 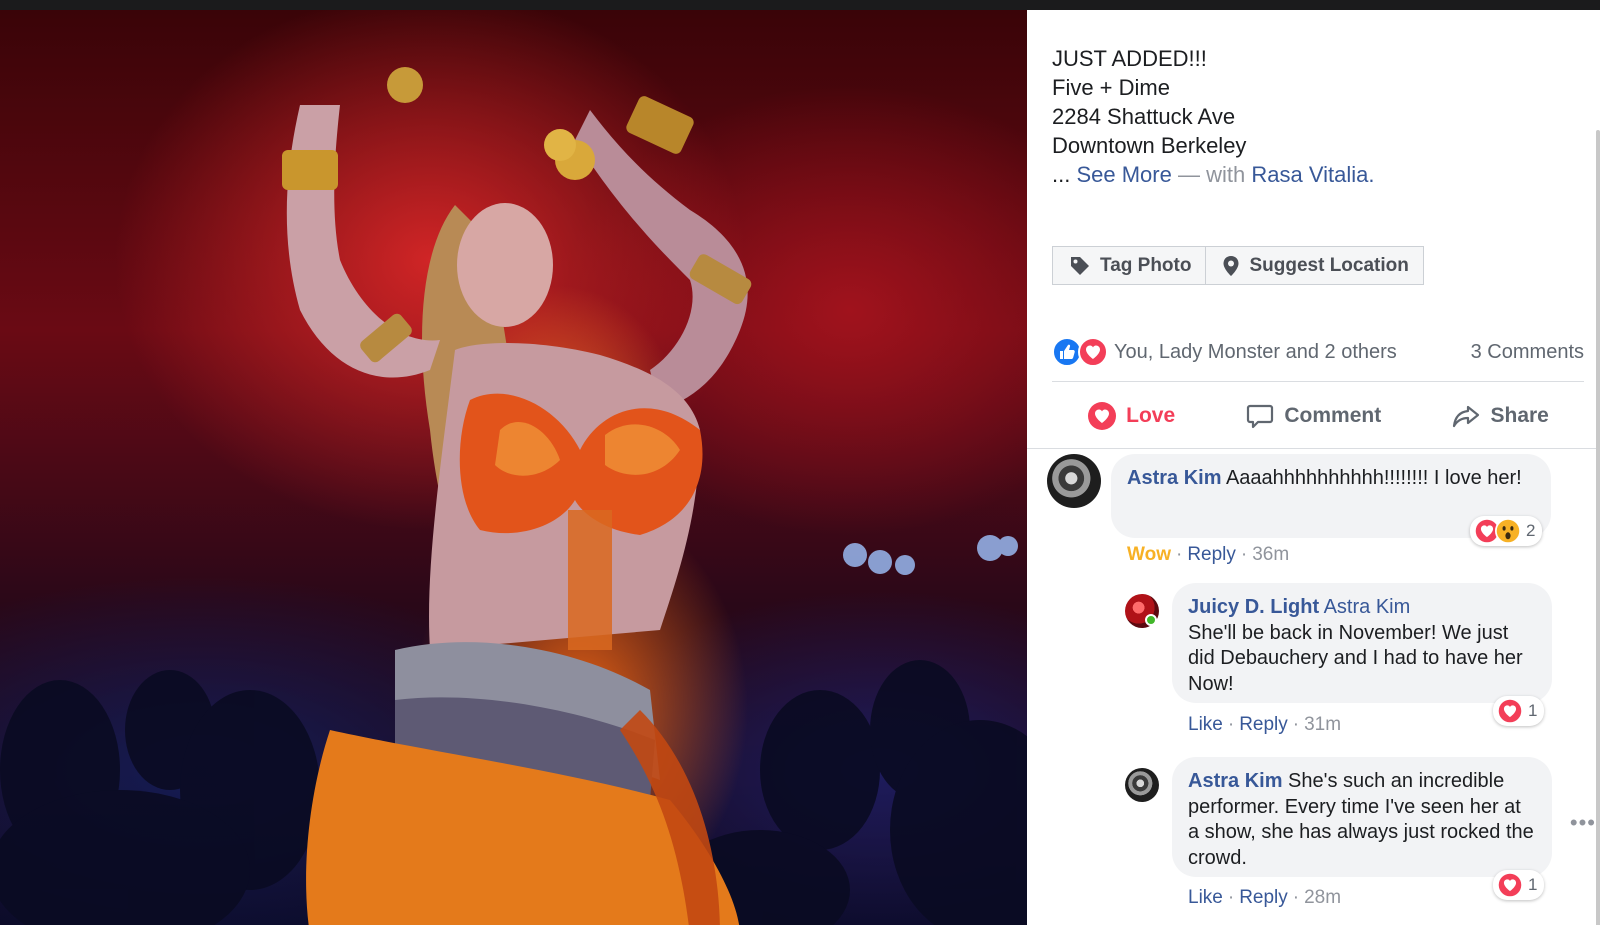 I want to click on share-label: Share, so click(x=1519, y=415).